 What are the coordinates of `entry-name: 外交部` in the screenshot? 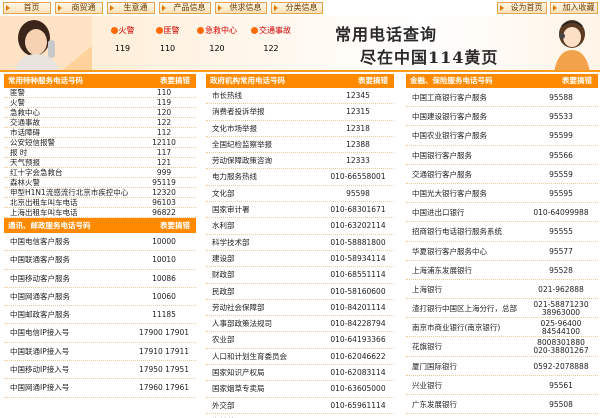 It's located at (223, 405).